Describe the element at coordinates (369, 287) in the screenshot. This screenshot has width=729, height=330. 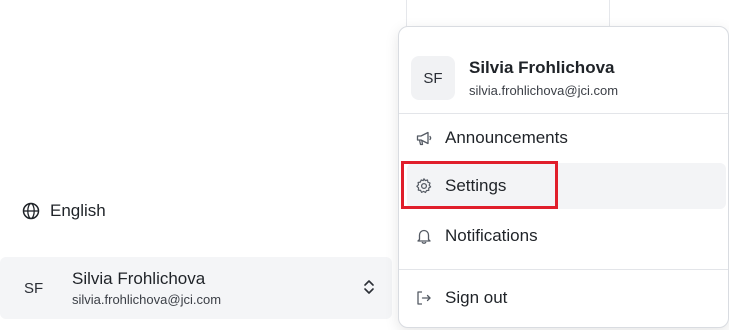
I see `chevron-up-down-icon` at that location.